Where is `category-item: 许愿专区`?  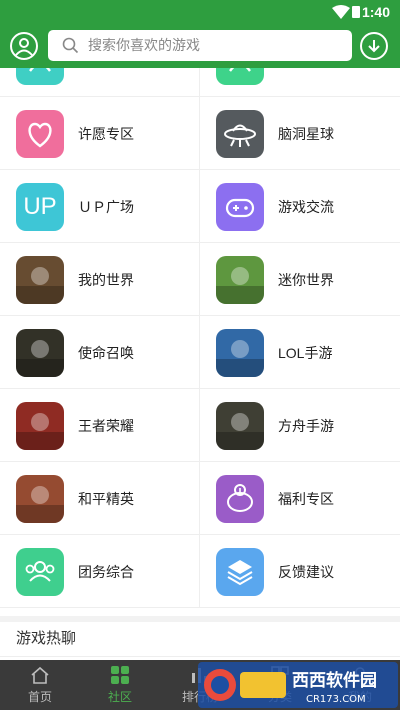 category-item: 许愿专区 is located at coordinates (100, 133).